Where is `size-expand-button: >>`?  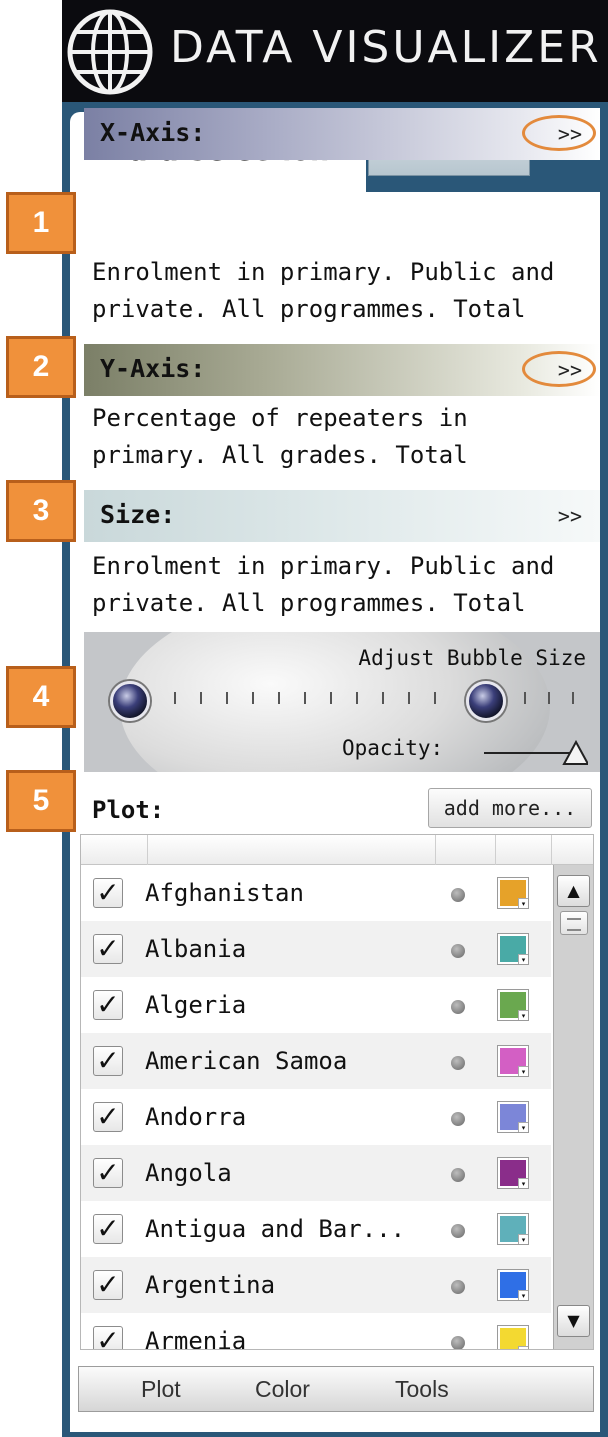 size-expand-button: >> is located at coordinates (570, 516).